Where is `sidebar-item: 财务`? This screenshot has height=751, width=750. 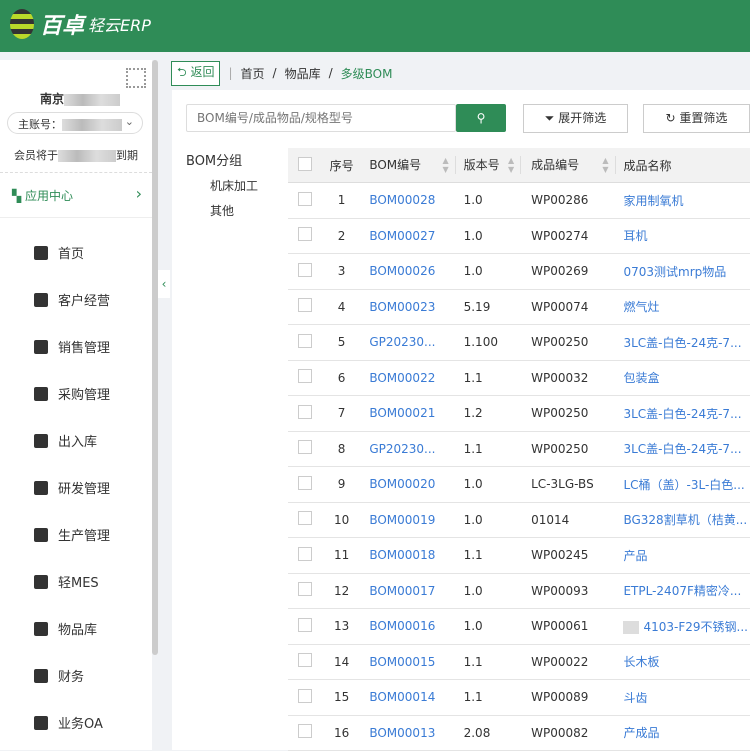
sidebar-item: 财务 is located at coordinates (59, 675).